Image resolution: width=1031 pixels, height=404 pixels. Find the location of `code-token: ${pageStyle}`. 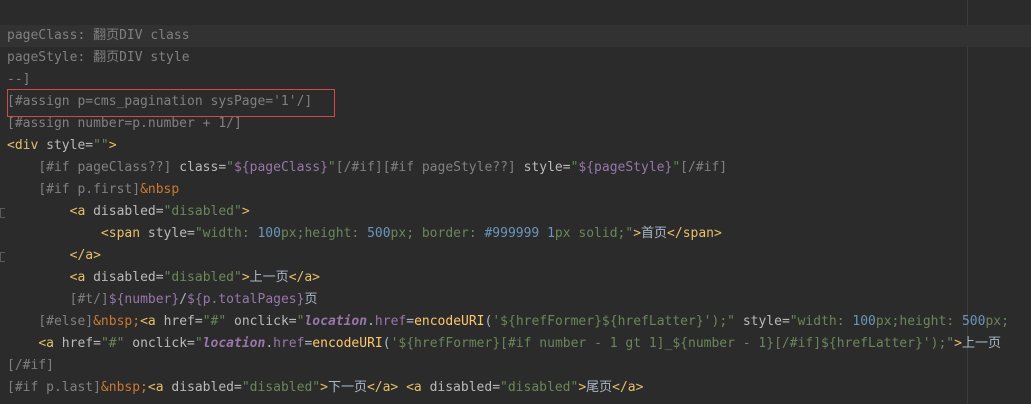

code-token: ${pageStyle} is located at coordinates (625, 167).